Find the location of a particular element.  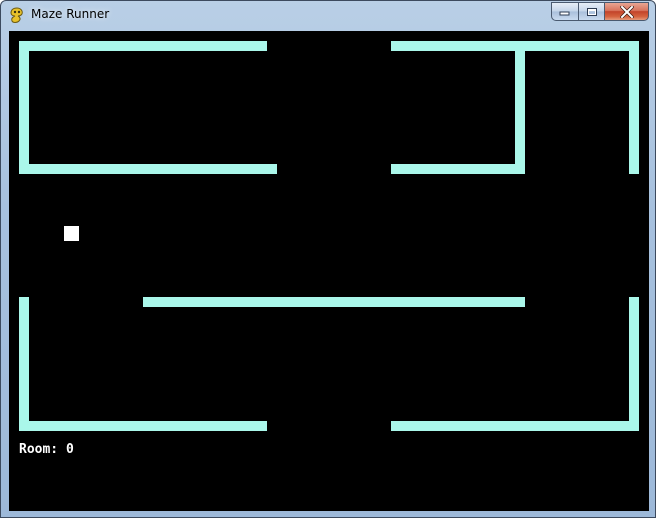

minimize-icon is located at coordinates (564, 13).